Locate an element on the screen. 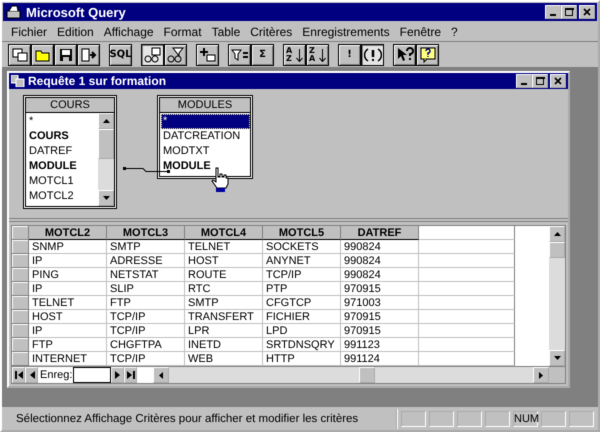 This screenshot has width=600, height=432. table-cell: SRTDNSQRY is located at coordinates (302, 345).